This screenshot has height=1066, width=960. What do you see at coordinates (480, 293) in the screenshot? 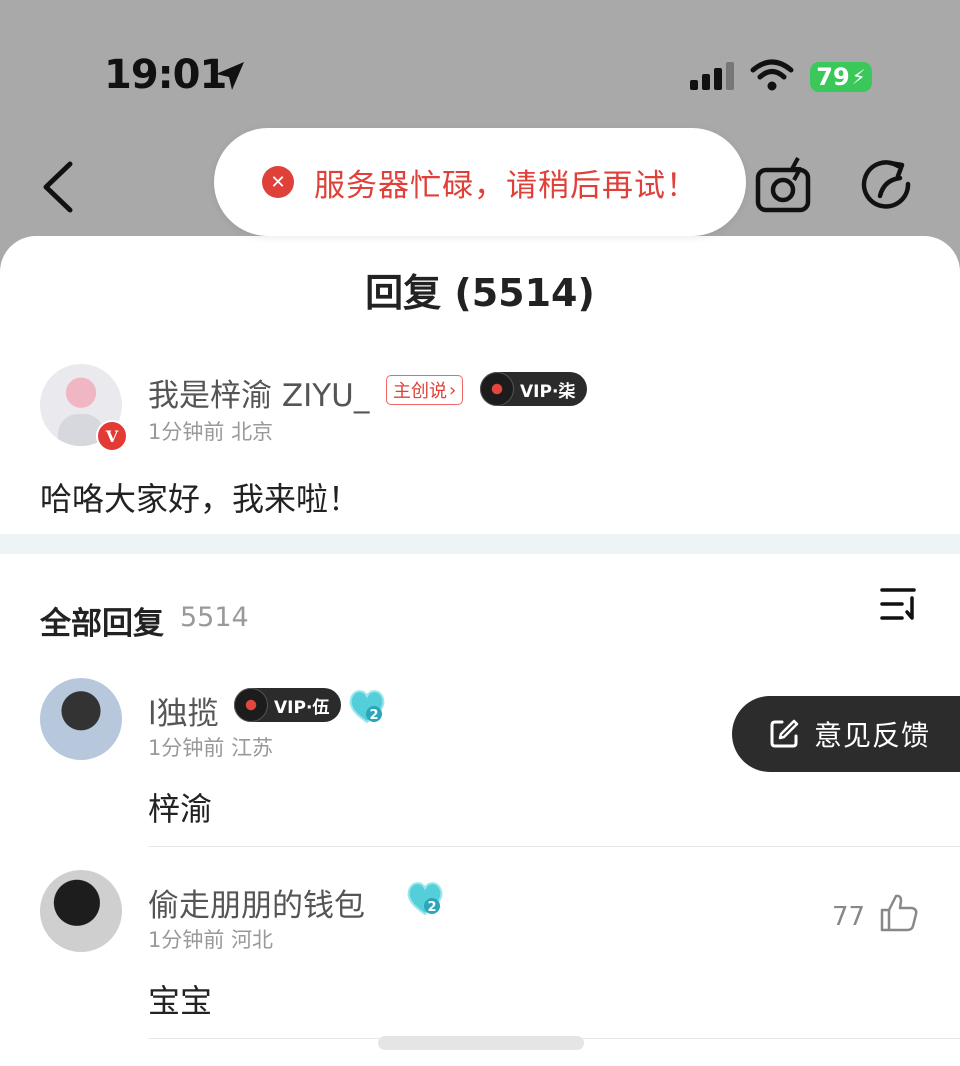
I see `sheet-title: 回复 (5514)` at bounding box center [480, 293].